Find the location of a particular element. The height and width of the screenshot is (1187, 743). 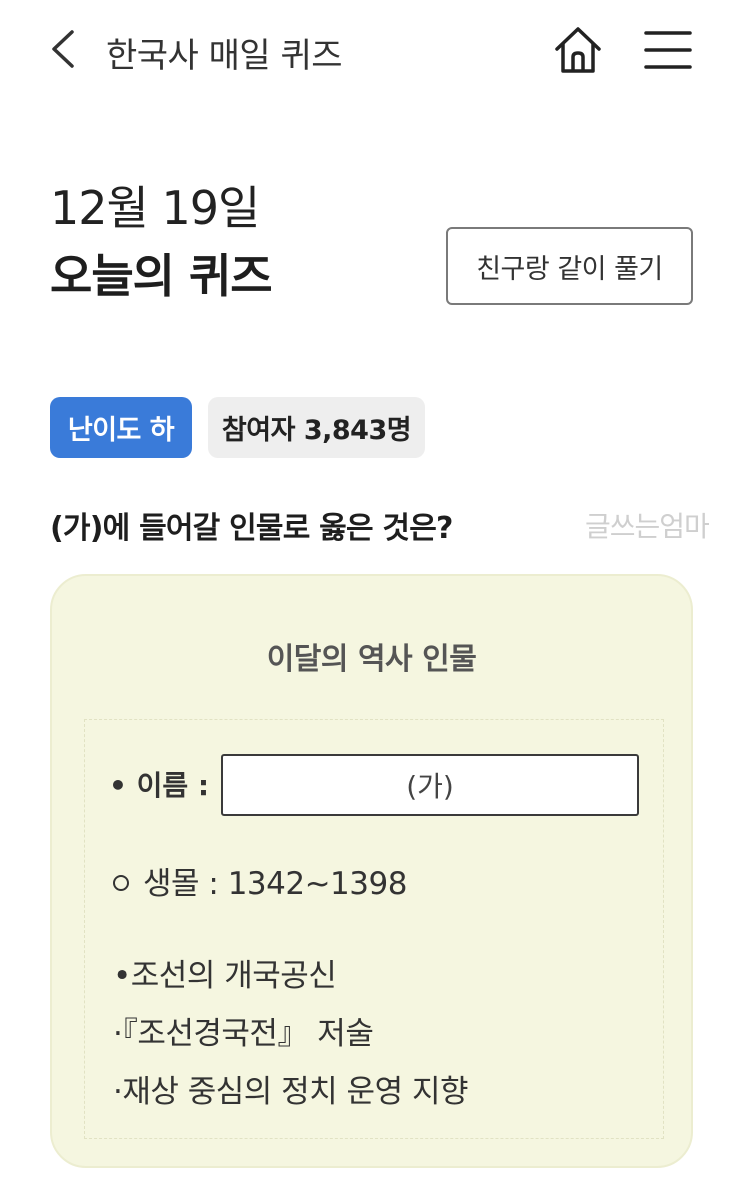

fact-item: •조선의 개국공신 is located at coordinates (225, 976).